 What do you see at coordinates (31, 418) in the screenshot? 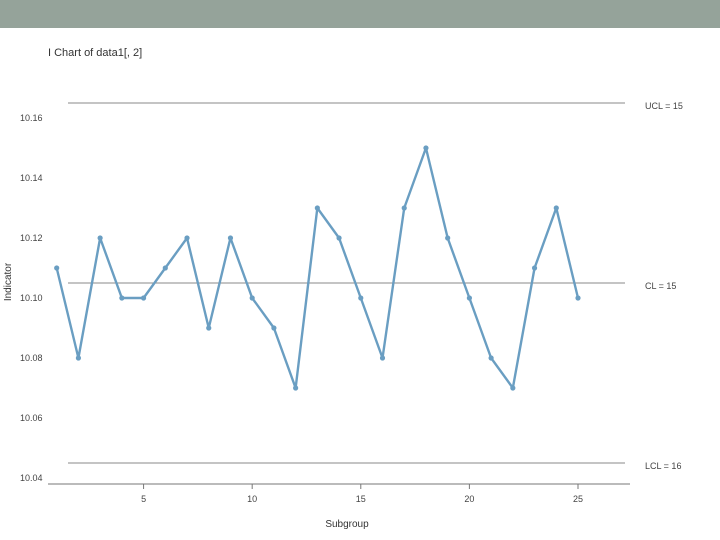
I see `y-tick-label: 10.06` at bounding box center [31, 418].